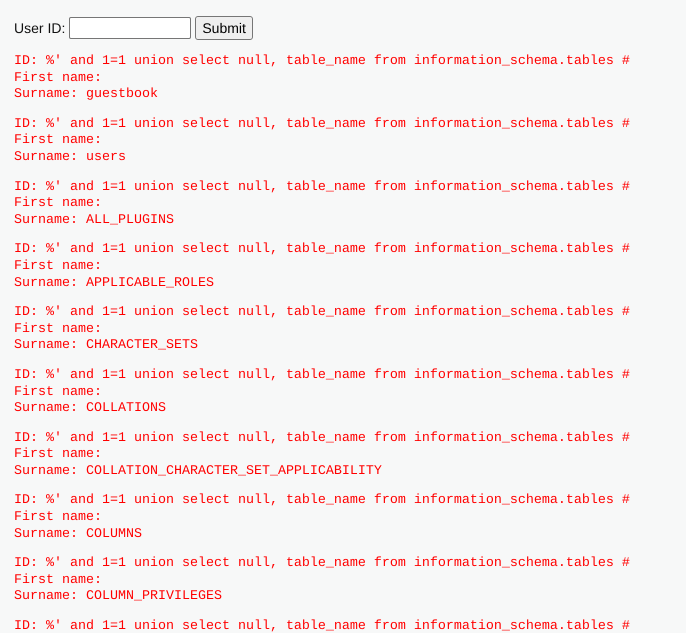  Describe the element at coordinates (70, 158) in the screenshot. I see `surname-line: Surname: users` at that location.